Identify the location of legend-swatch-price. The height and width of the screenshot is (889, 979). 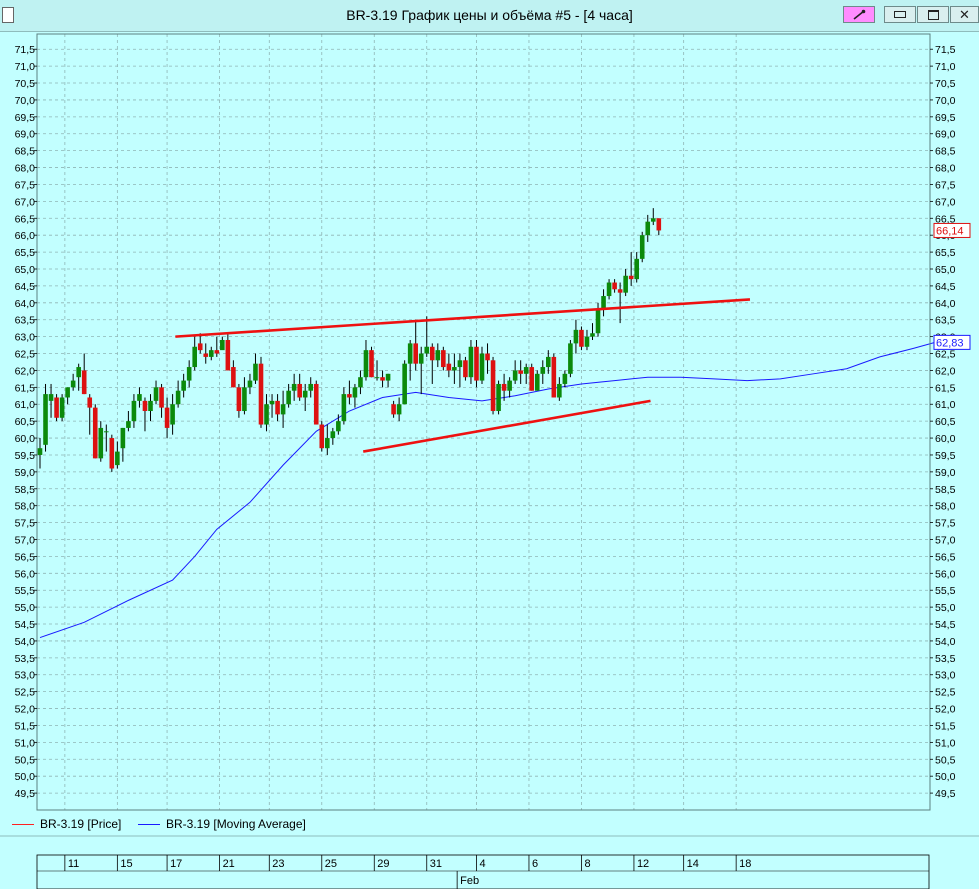
(23, 824).